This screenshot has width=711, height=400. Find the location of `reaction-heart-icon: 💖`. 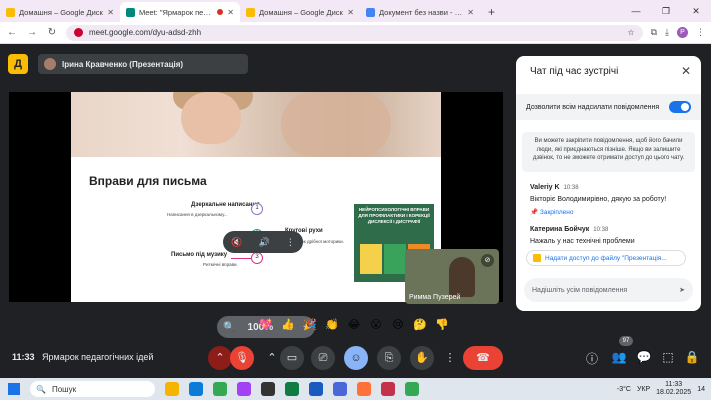

reaction-heart-icon: 💖 is located at coordinates (266, 327).